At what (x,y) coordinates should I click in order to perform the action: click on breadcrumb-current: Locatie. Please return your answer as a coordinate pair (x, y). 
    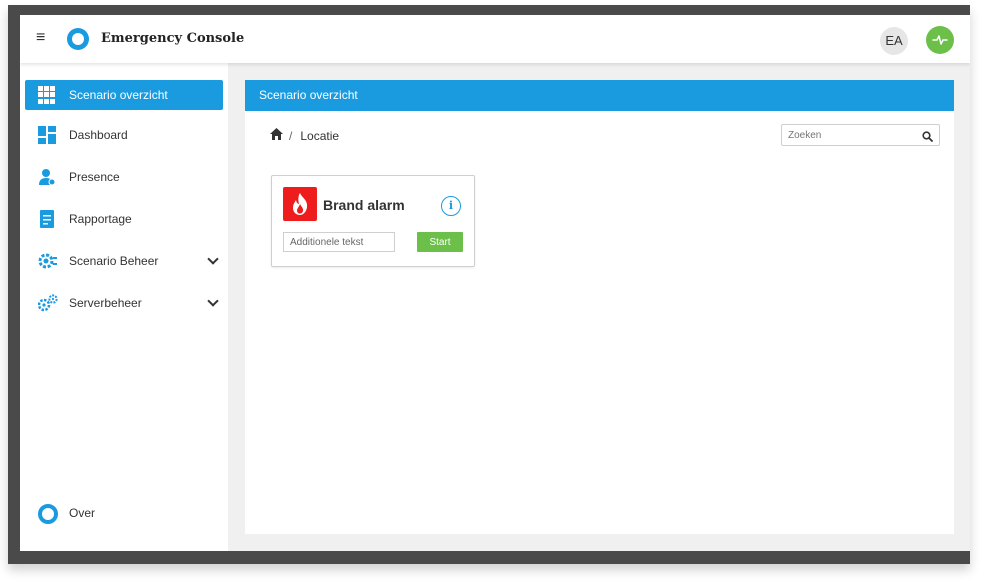
    Looking at the image, I should click on (320, 135).